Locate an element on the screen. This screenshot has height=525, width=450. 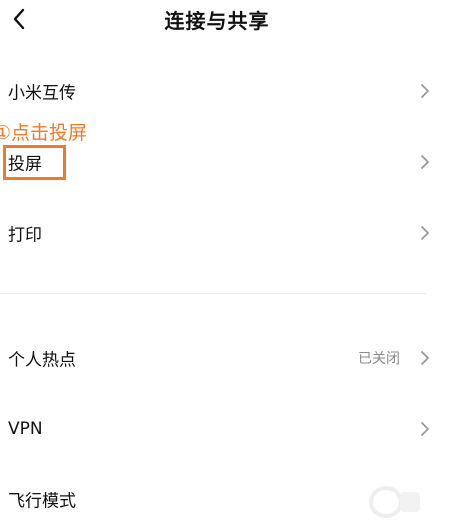
settings-item-print: 打印 is located at coordinates (225, 233).